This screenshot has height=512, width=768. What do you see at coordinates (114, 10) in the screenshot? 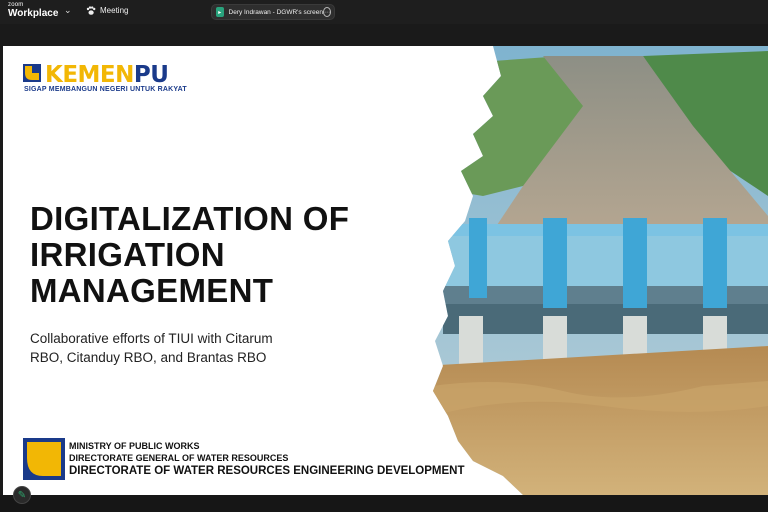
I see `meeting-label: Meeting` at bounding box center [114, 10].